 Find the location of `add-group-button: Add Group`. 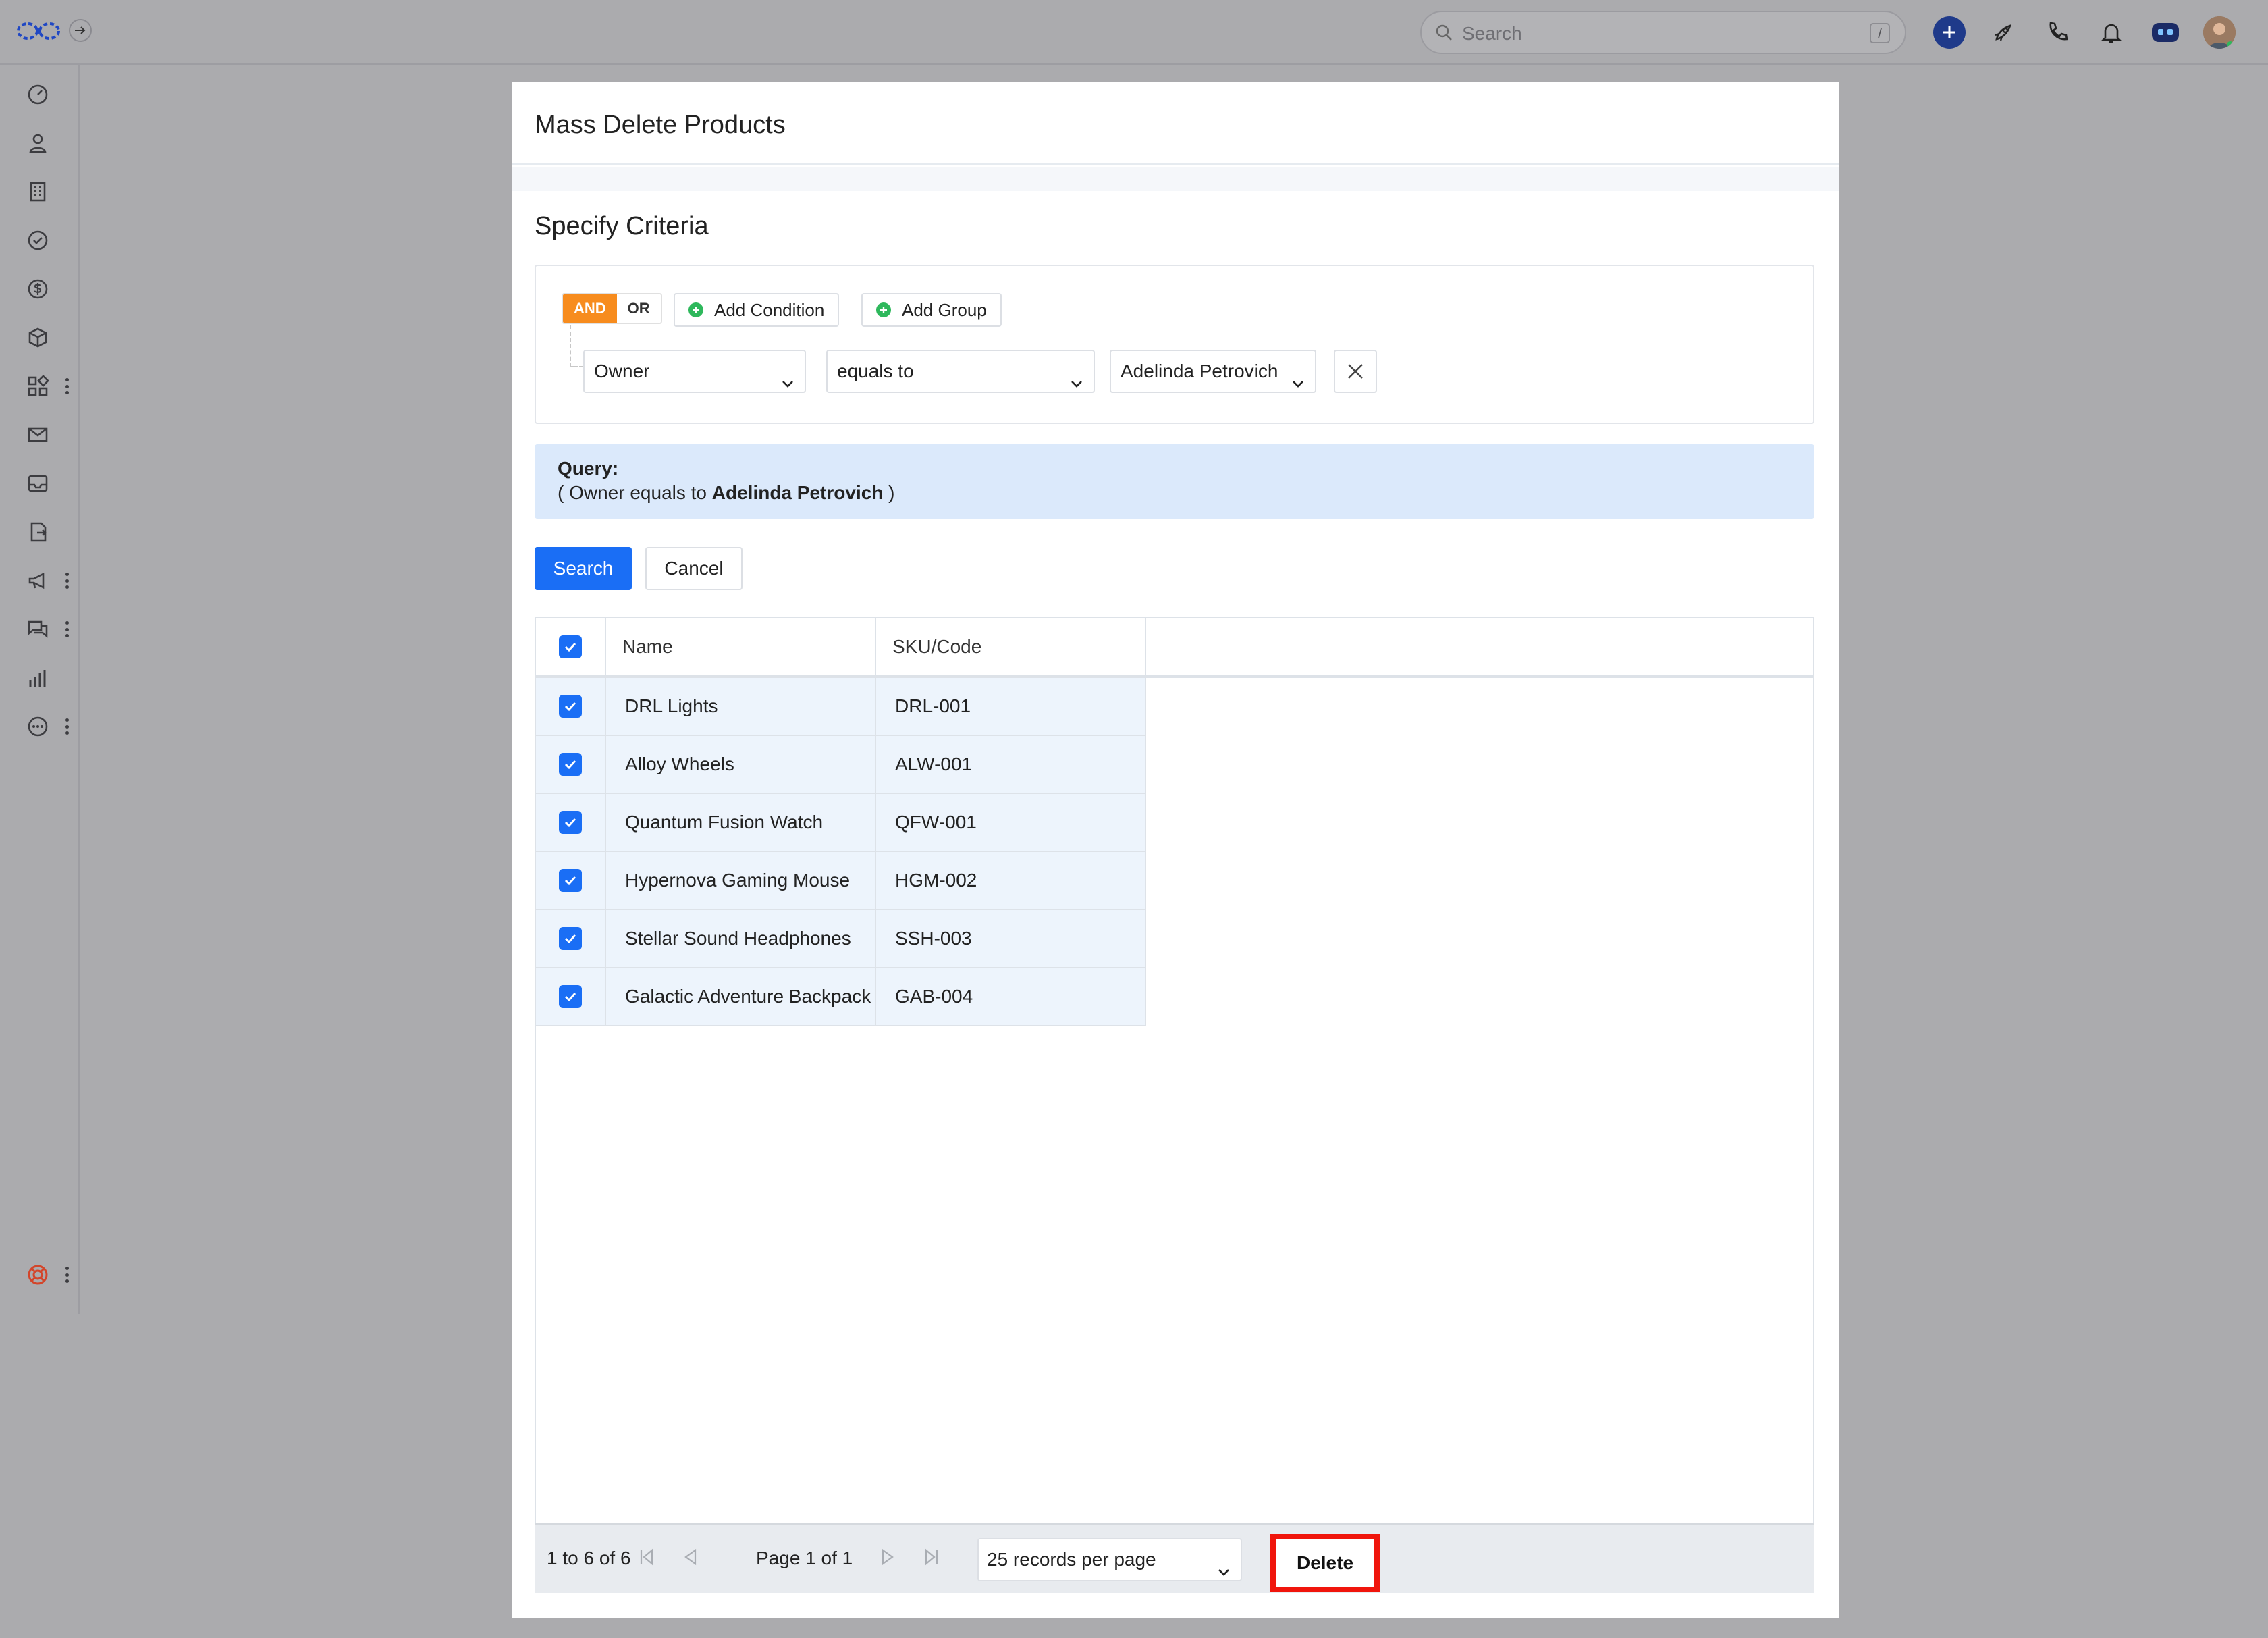

add-group-button: Add Group is located at coordinates (932, 310).